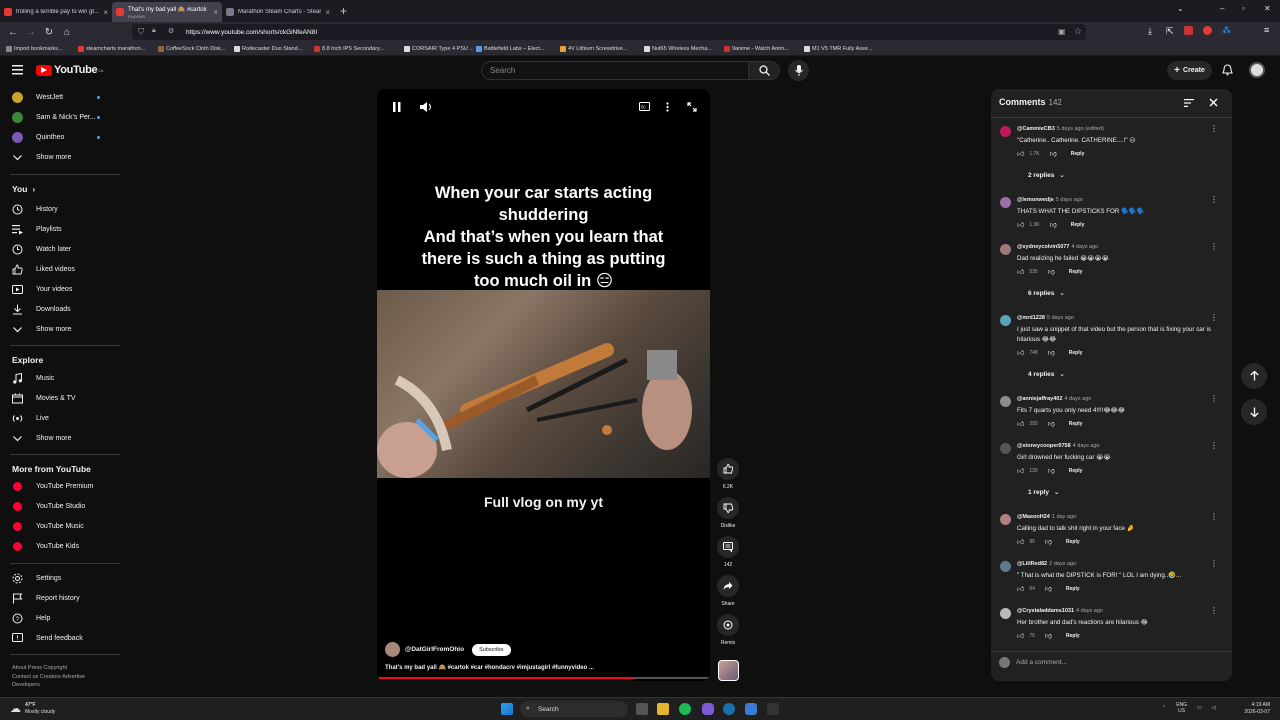 The image size is (1280, 720). What do you see at coordinates (1046, 517) in the screenshot?
I see `comment-author: @MasonH24 1 day ago` at bounding box center [1046, 517].